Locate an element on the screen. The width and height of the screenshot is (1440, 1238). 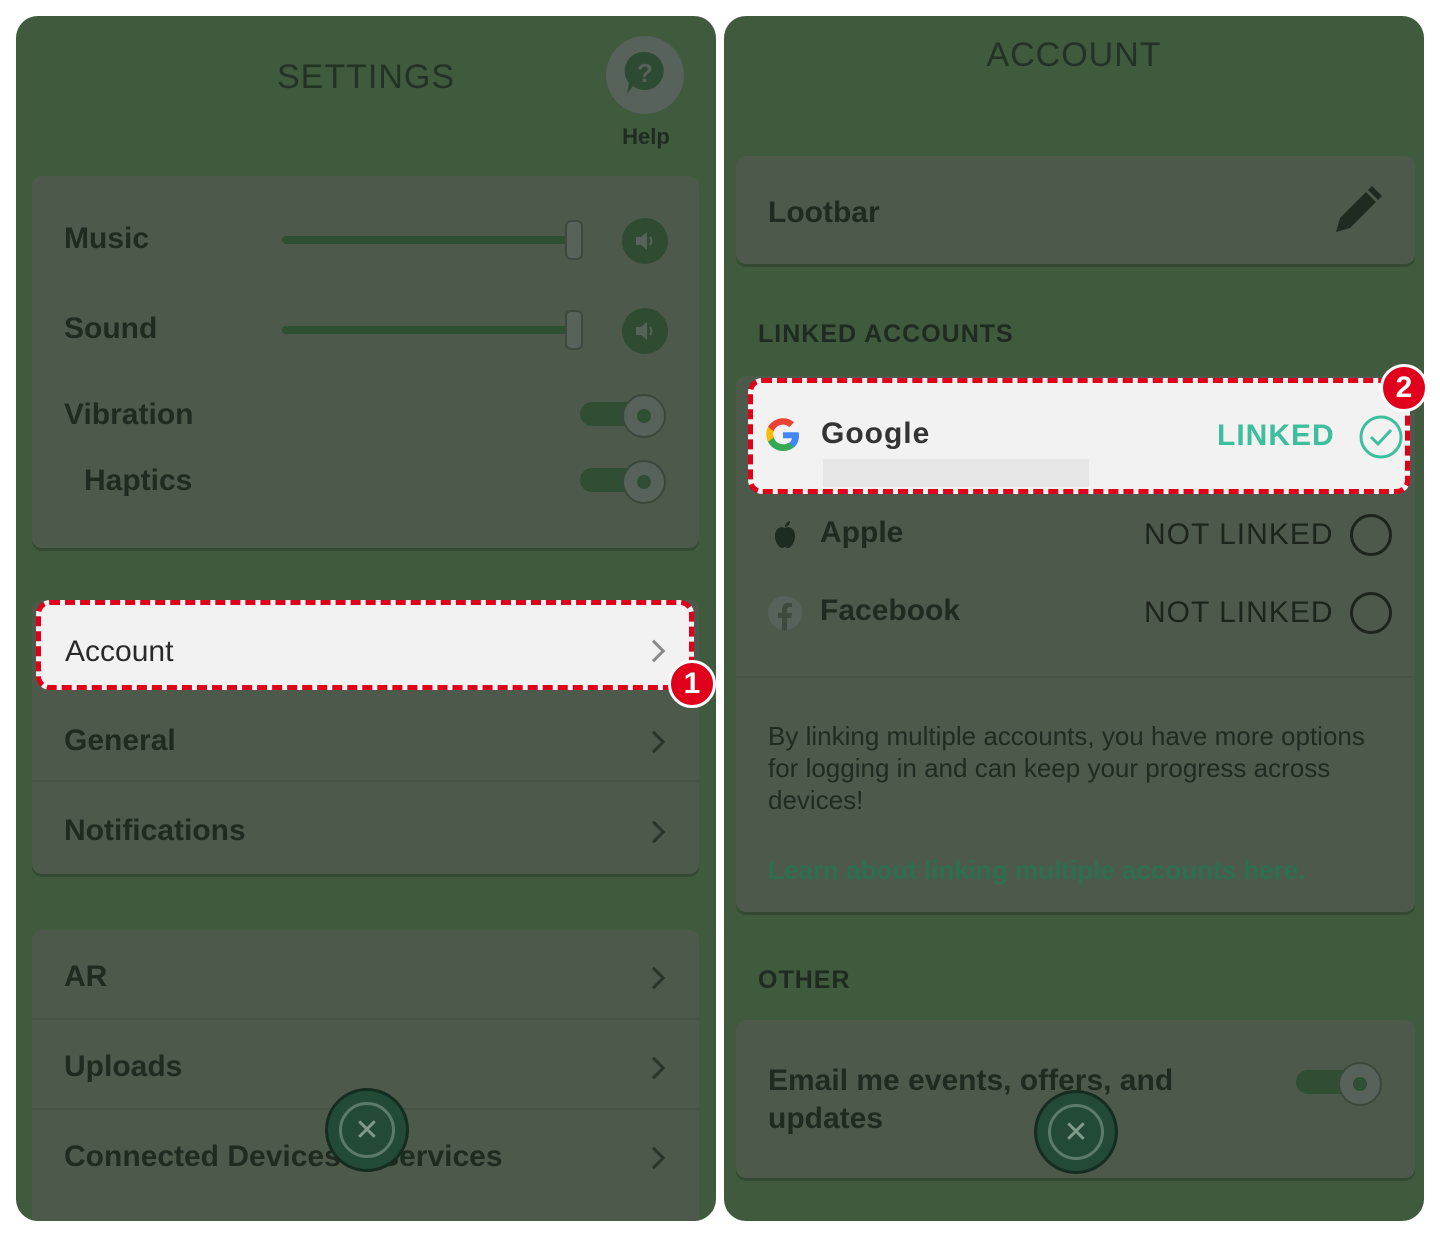
haptics-toggle is located at coordinates (623, 482).